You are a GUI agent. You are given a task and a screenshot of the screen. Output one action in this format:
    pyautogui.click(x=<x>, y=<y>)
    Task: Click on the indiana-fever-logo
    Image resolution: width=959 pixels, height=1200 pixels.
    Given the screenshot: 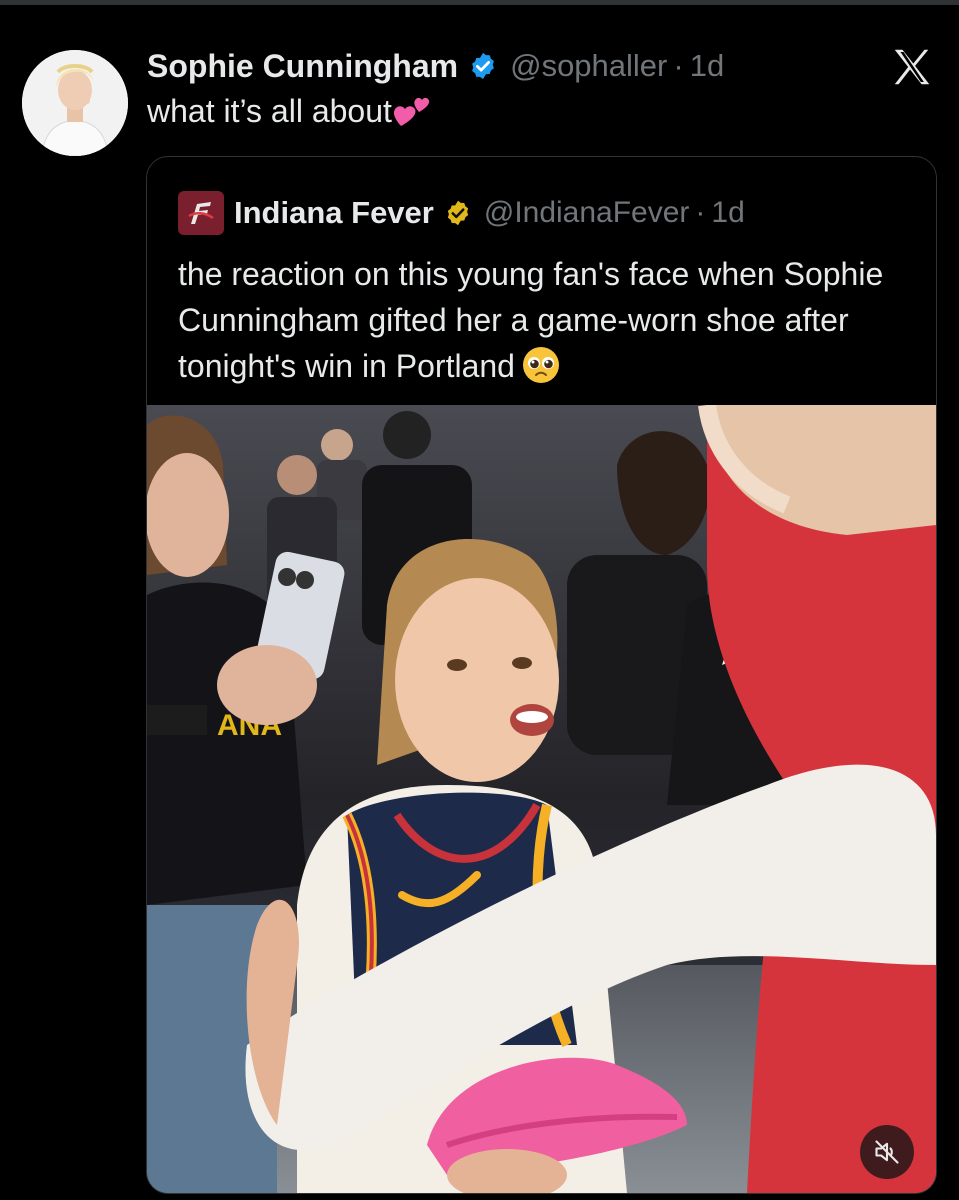 What is the action you would take?
    pyautogui.click(x=201, y=213)
    